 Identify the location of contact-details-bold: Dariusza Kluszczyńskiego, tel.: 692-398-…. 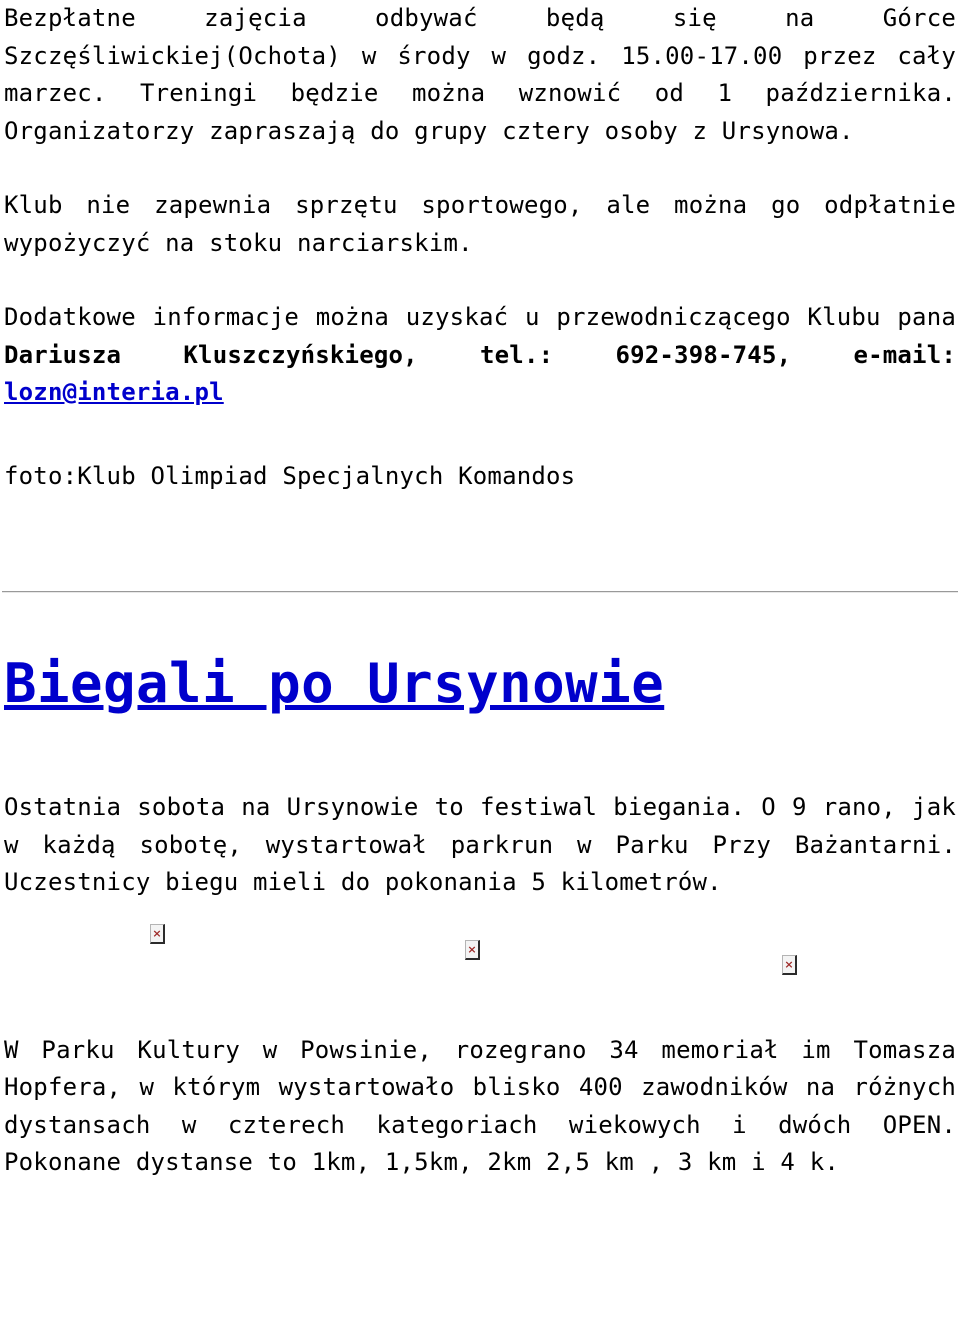
(480, 354).